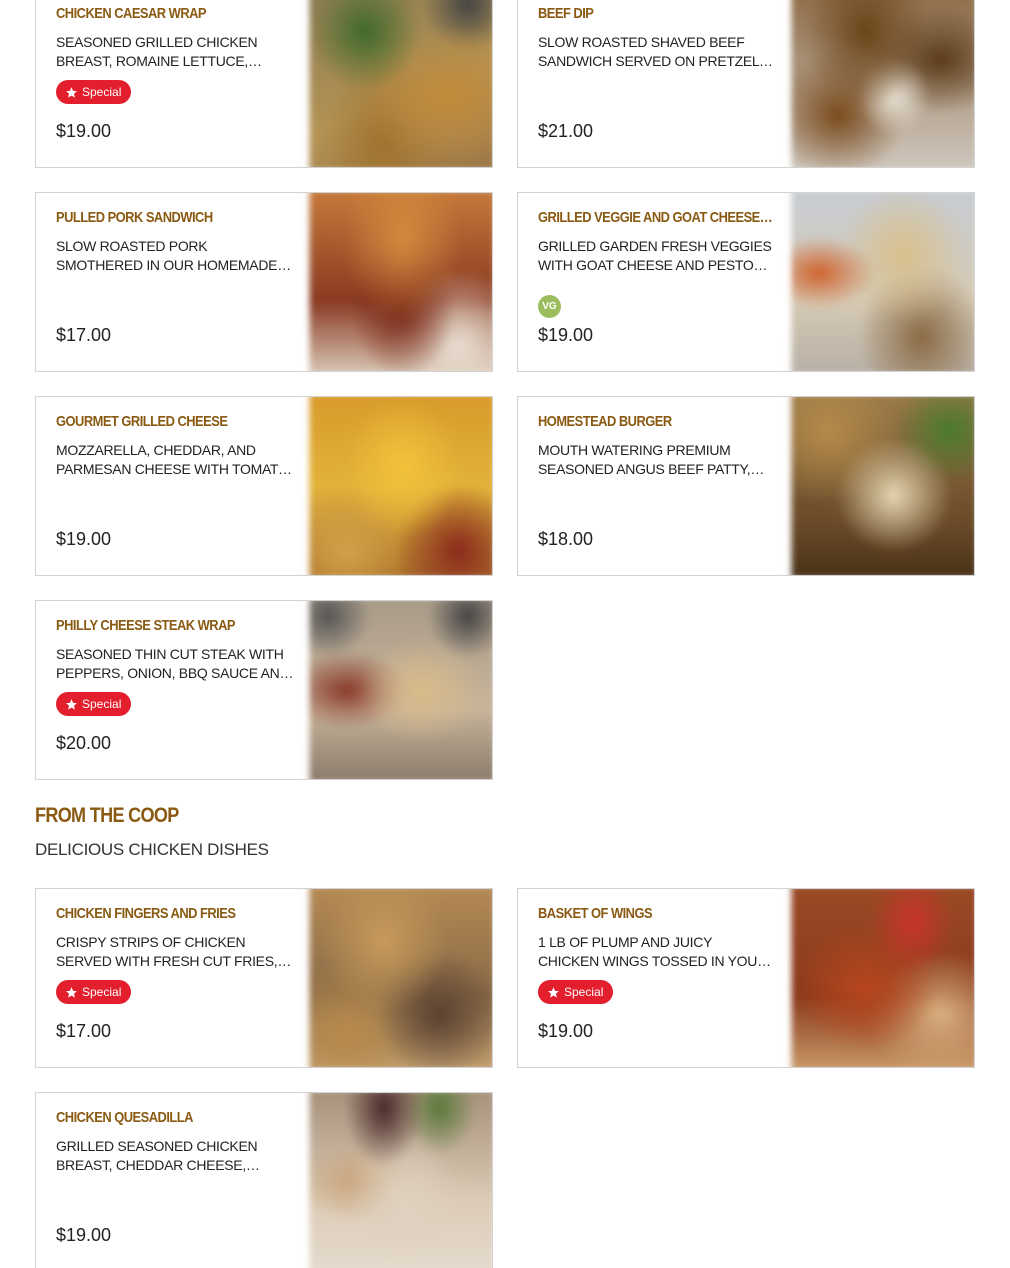 This screenshot has height=1268, width=1010. What do you see at coordinates (124, 1117) in the screenshot?
I see `menu-item-title: Chicken Quesadilla` at bounding box center [124, 1117].